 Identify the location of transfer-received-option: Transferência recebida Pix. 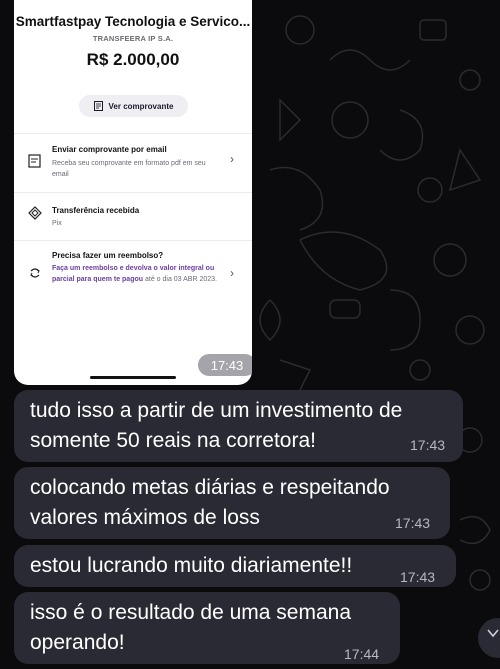
(133, 218).